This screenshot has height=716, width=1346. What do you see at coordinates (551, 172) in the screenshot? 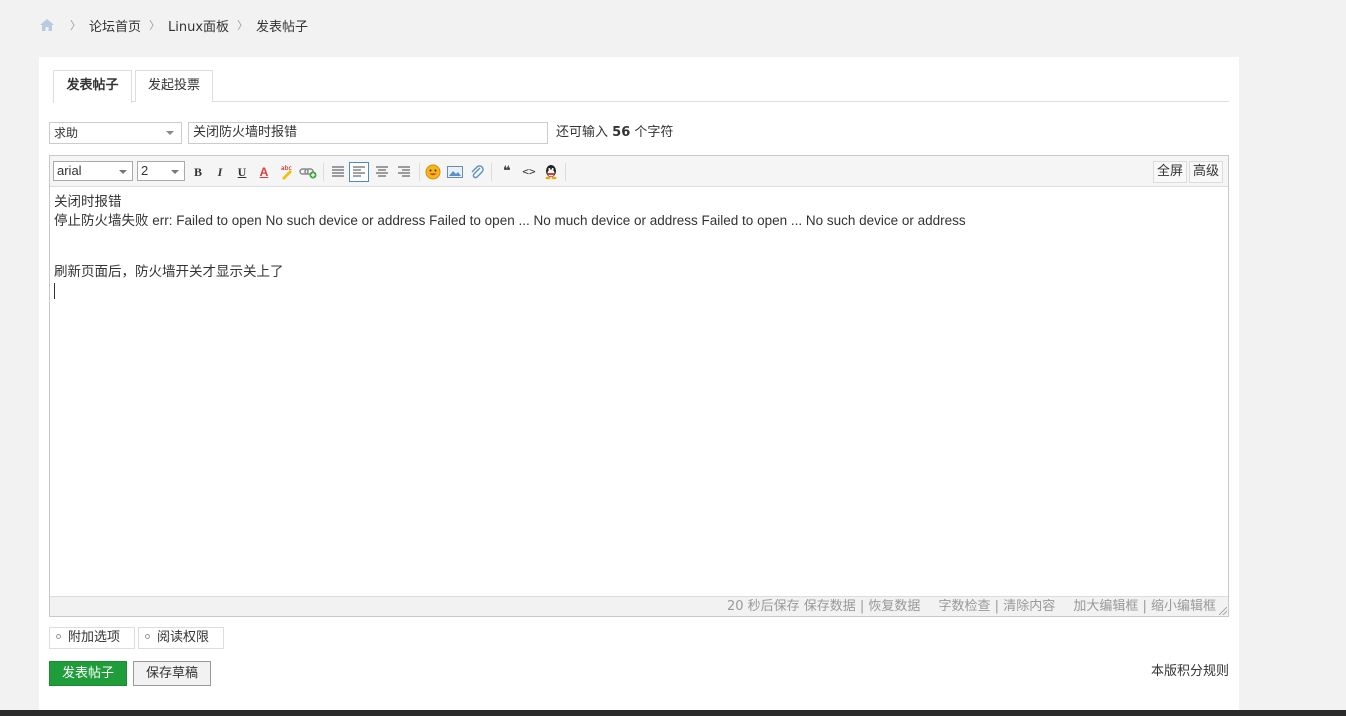
I see `qq-icon` at bounding box center [551, 172].